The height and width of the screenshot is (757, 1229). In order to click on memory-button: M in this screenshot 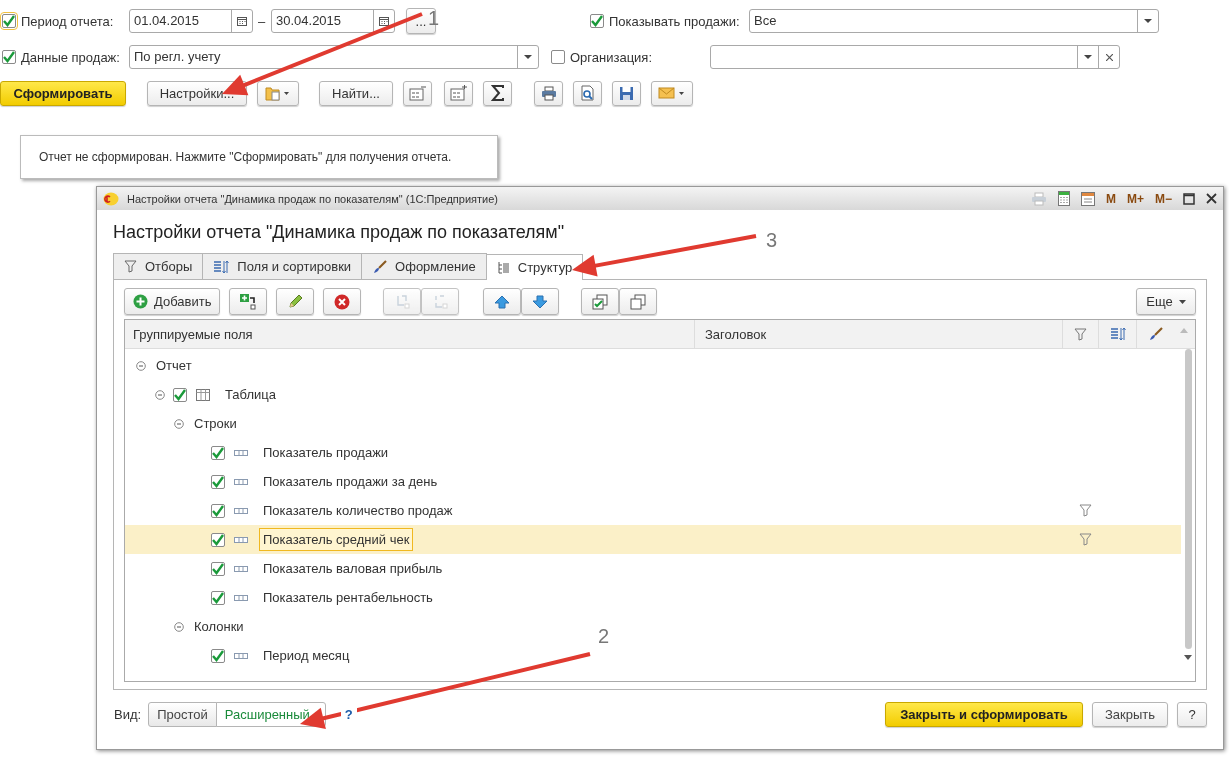, I will do `click(1110, 198)`.